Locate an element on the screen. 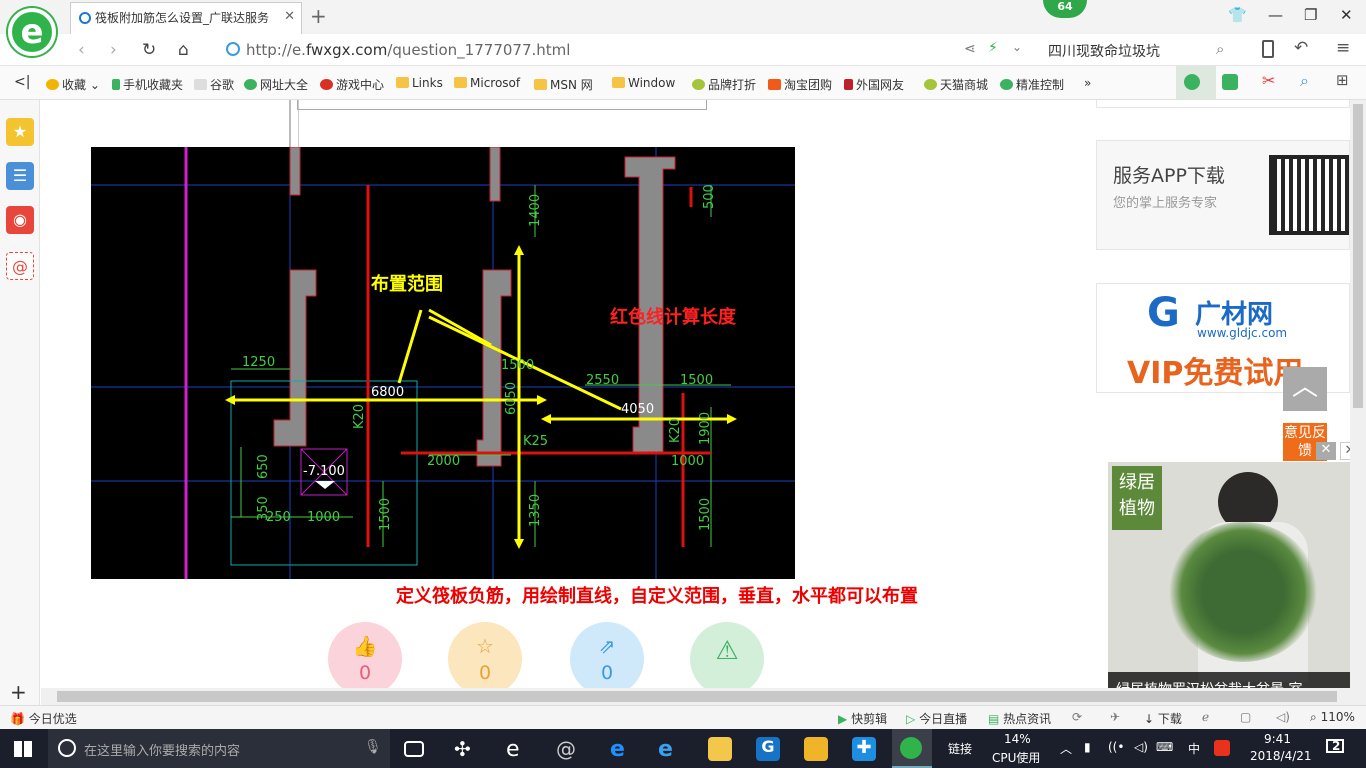 Image resolution: width=1366 pixels, height=768 pixels. bookmark-item: MSN 网 is located at coordinates (563, 84).